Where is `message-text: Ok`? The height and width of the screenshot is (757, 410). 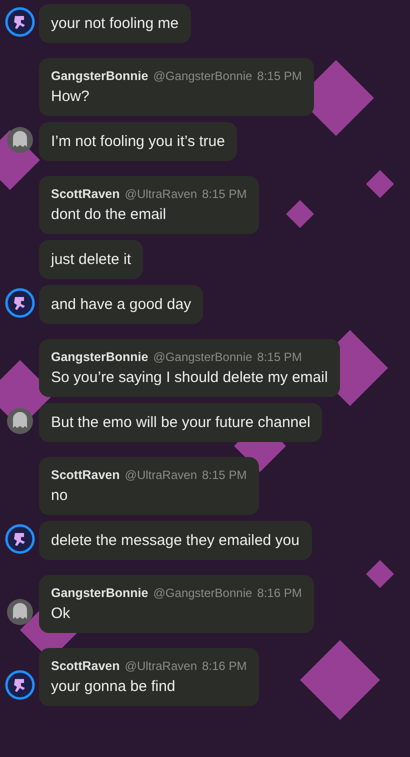 message-text: Ok is located at coordinates (60, 613).